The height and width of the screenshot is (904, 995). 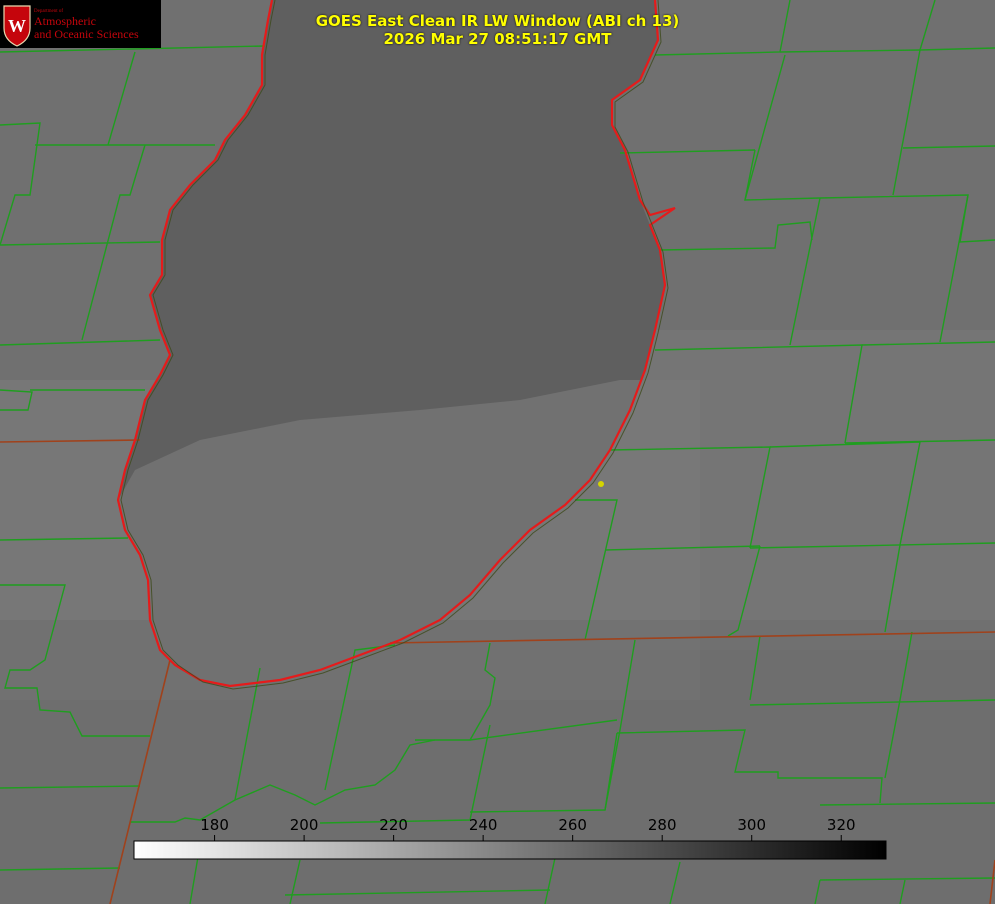 What do you see at coordinates (841, 825) in the screenshot?
I see `colorbar-tick-label: 320` at bounding box center [841, 825].